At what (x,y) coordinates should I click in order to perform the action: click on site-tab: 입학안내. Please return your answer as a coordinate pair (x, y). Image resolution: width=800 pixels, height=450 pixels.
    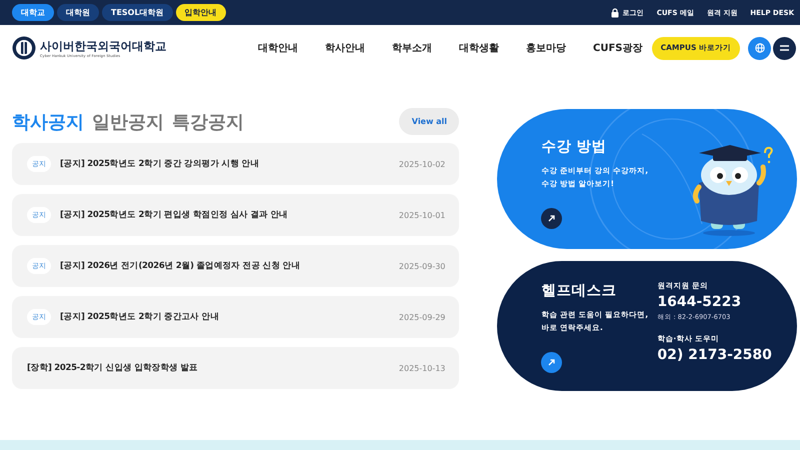
    Looking at the image, I should click on (201, 12).